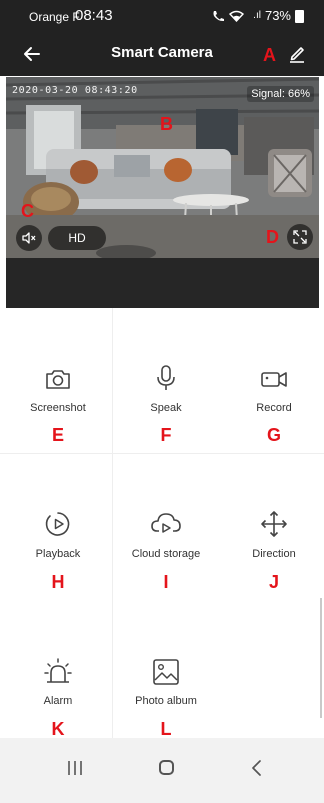 The height and width of the screenshot is (803, 324). Describe the element at coordinates (166, 701) in the screenshot. I see `photo-album-label: Photo album` at that location.